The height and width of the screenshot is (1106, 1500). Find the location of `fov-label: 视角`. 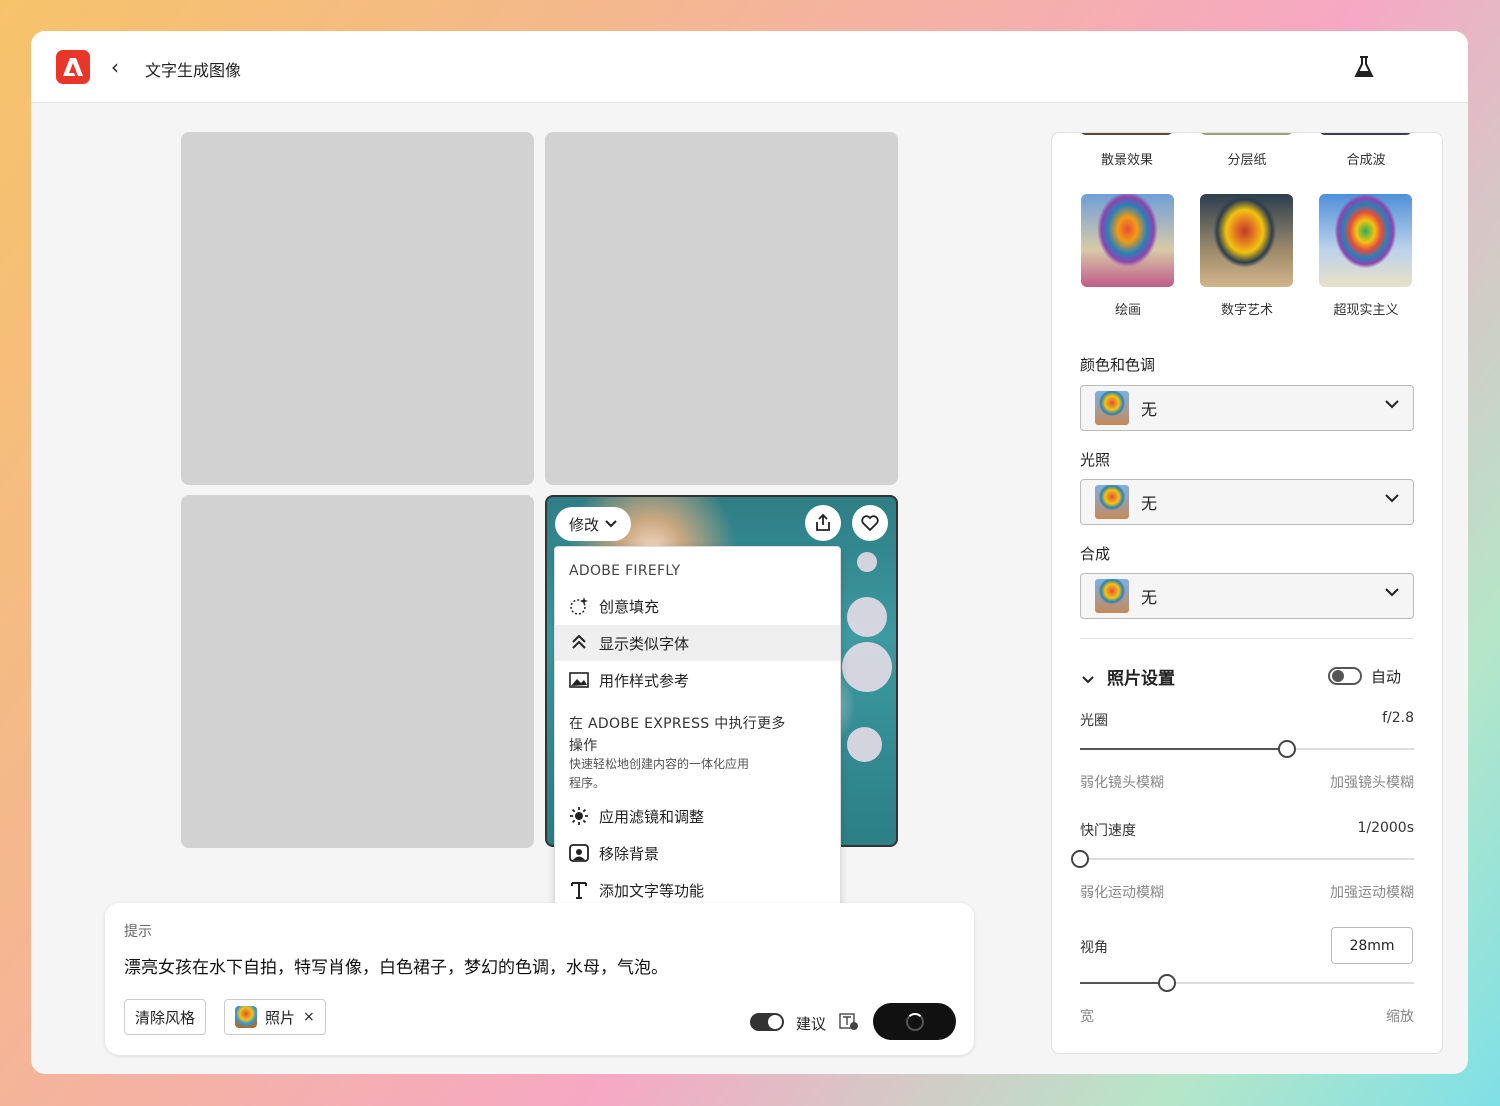

fov-label: 视角 is located at coordinates (1094, 948).